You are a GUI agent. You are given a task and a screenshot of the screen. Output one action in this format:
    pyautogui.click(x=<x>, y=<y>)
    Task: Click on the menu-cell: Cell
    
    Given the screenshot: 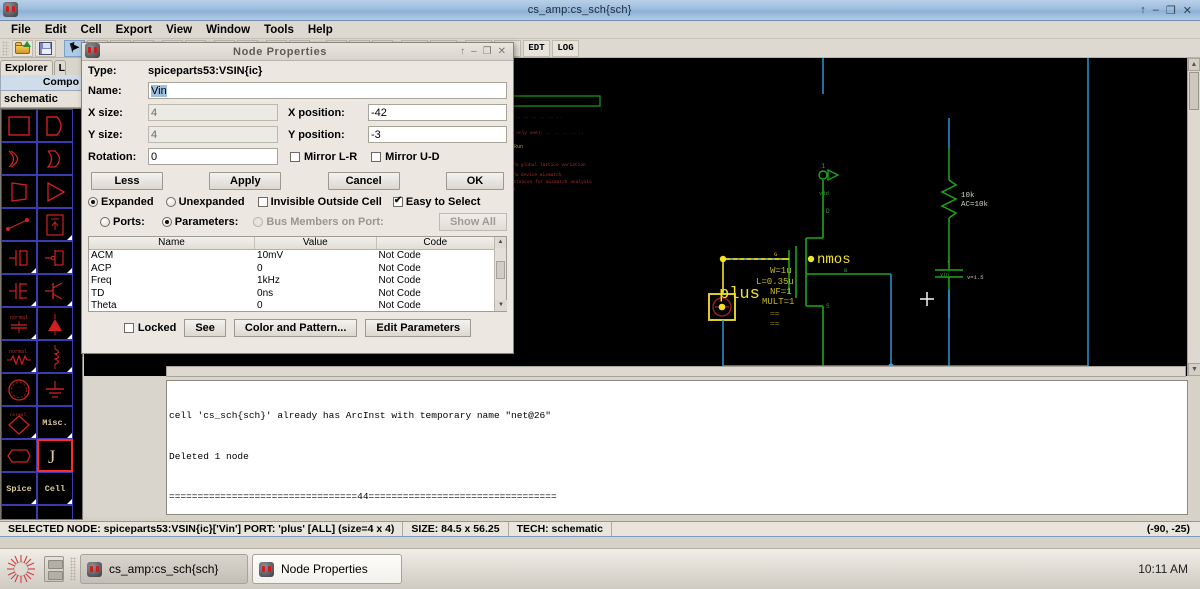 What is the action you would take?
    pyautogui.click(x=91, y=30)
    